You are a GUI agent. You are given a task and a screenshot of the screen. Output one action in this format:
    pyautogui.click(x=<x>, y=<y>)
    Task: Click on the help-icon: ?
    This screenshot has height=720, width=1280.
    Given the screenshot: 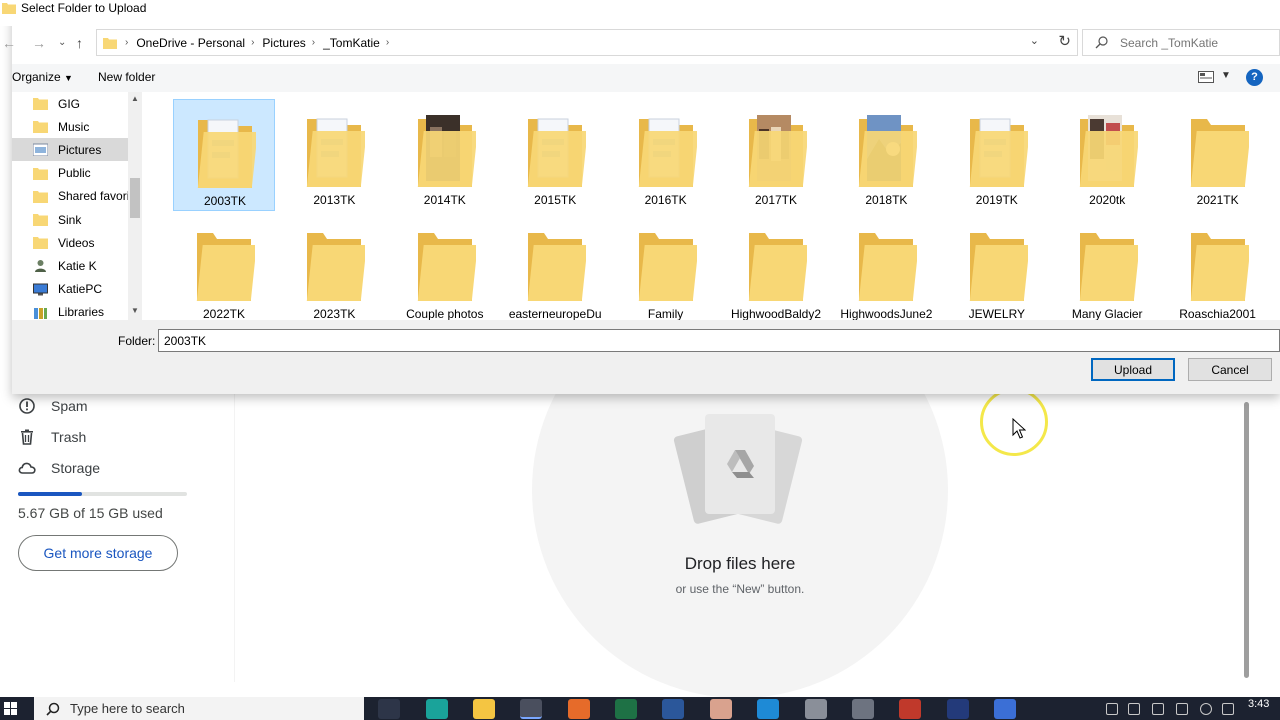 What is the action you would take?
    pyautogui.click(x=1254, y=77)
    